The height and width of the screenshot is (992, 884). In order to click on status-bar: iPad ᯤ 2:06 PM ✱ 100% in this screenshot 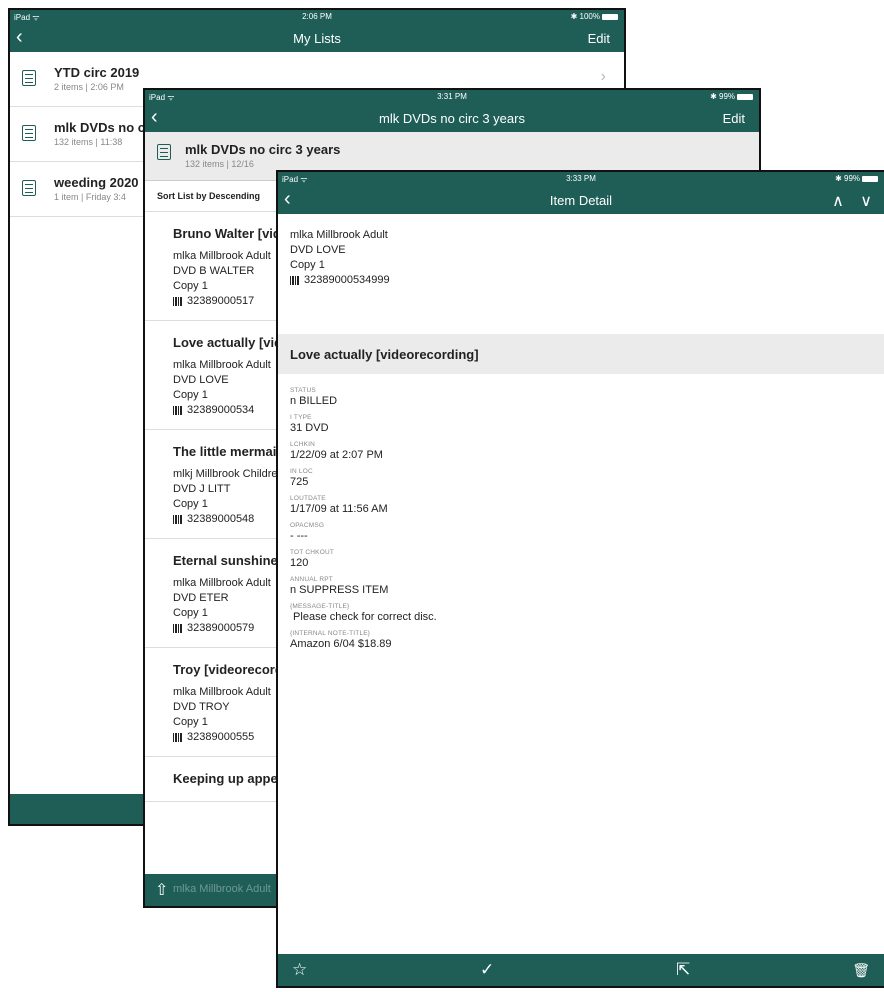, I will do `click(317, 17)`.